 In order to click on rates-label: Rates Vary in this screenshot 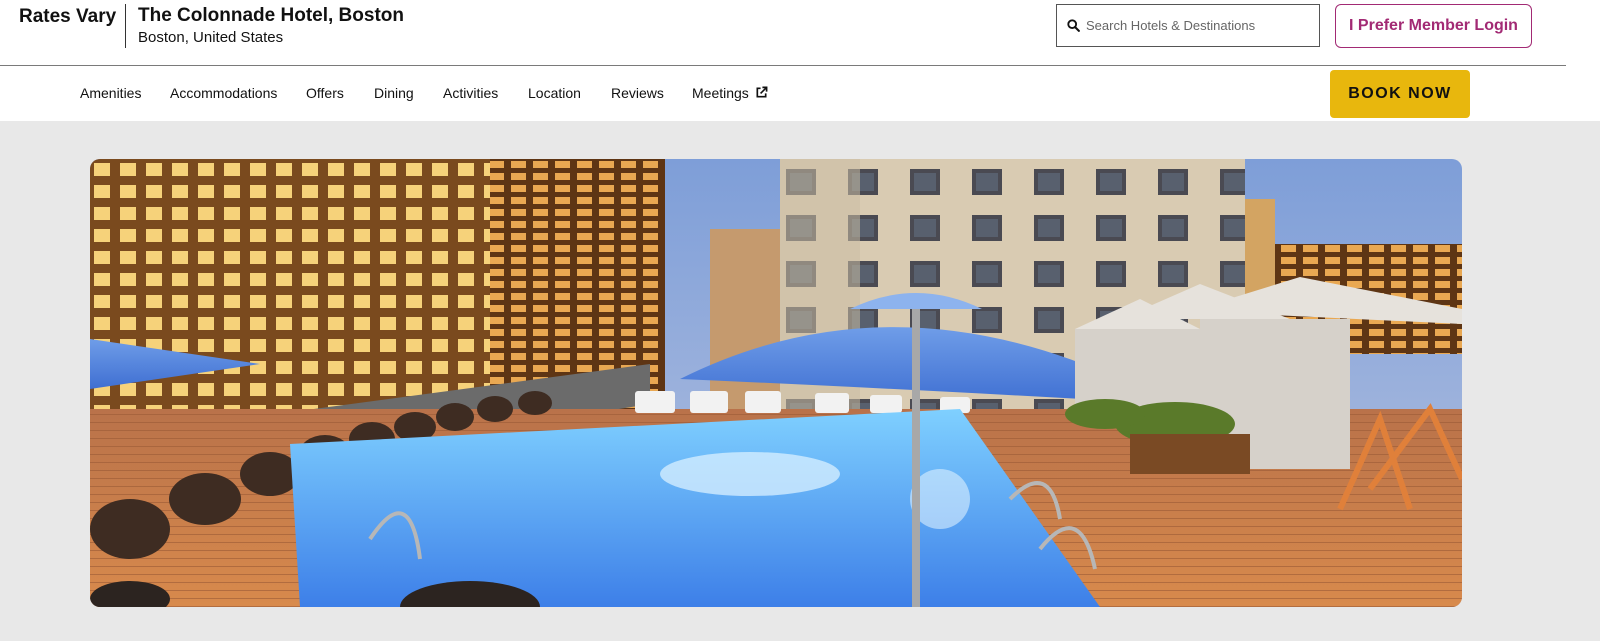, I will do `click(68, 16)`.